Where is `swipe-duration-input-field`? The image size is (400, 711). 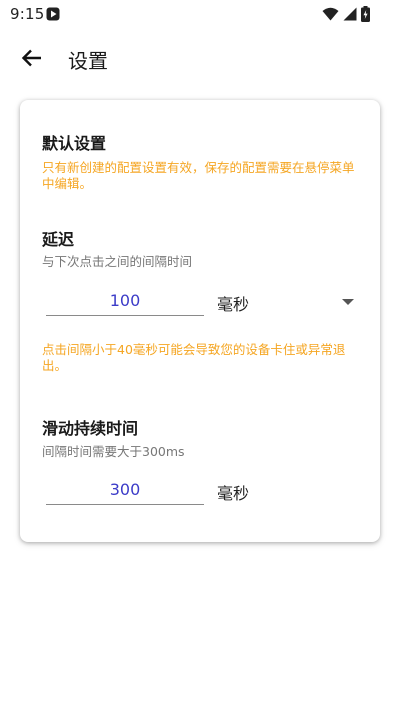 swipe-duration-input-field is located at coordinates (125, 490).